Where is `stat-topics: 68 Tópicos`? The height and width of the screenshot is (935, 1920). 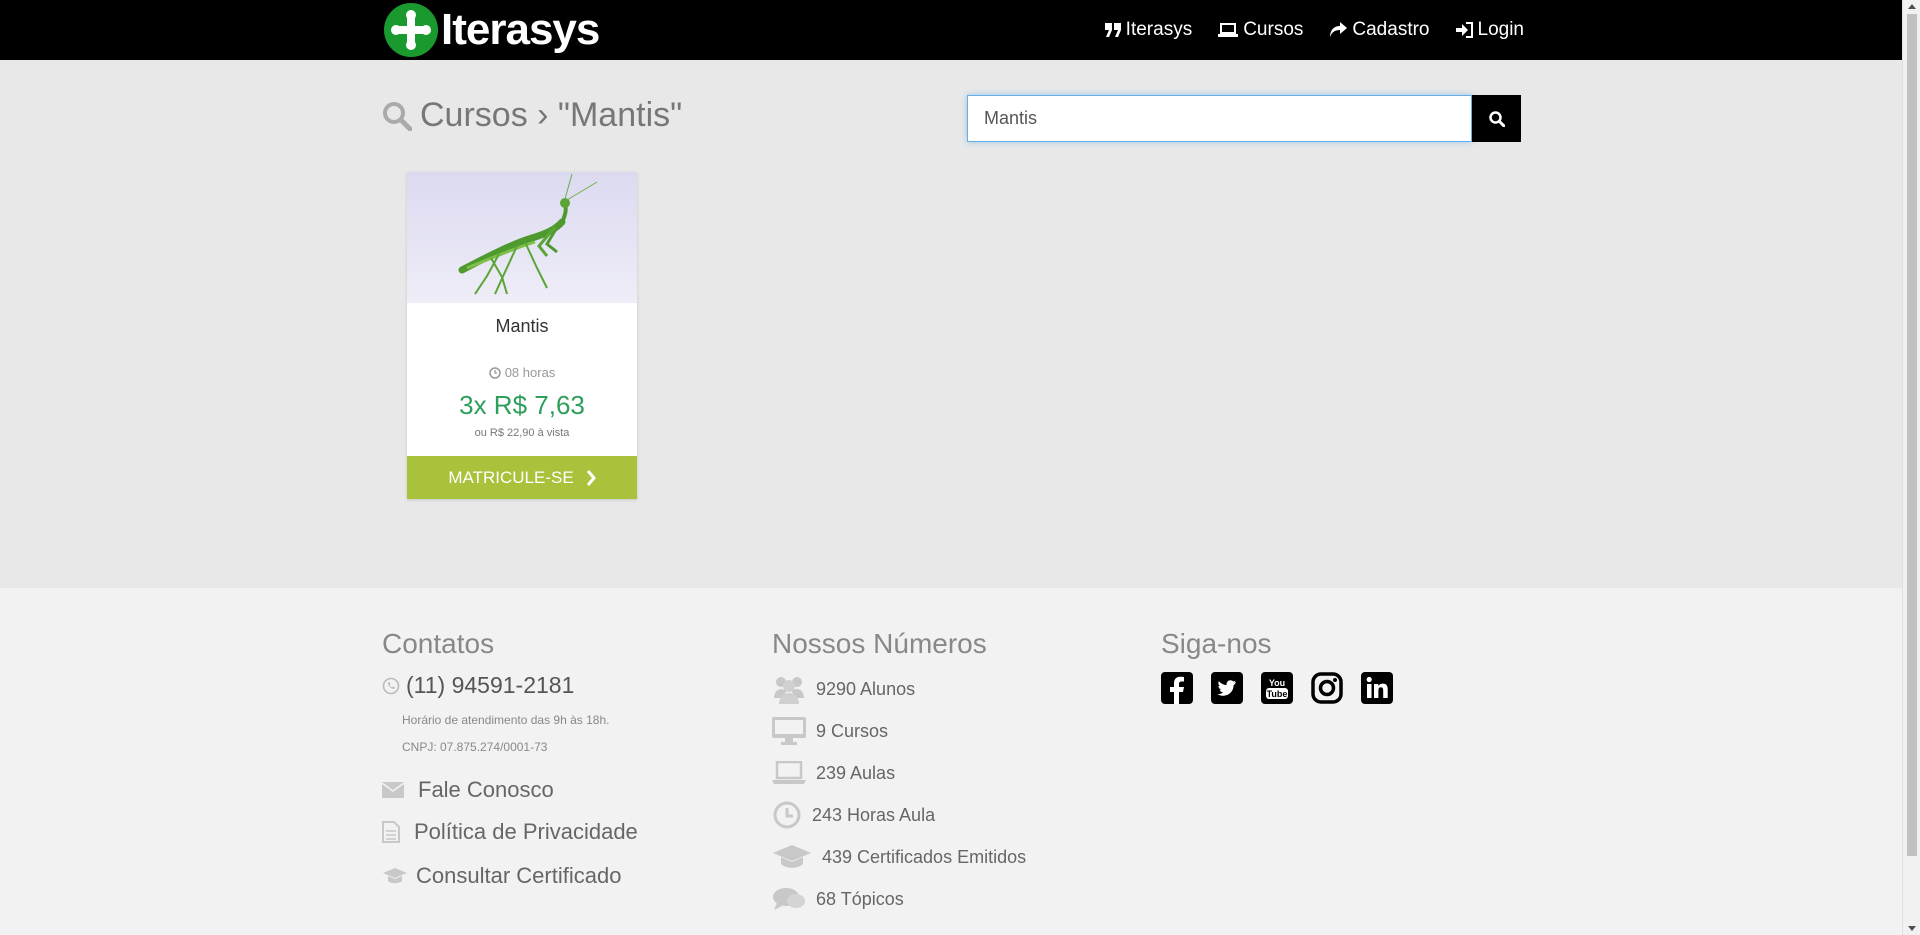
stat-topics: 68 Tópicos is located at coordinates (899, 899).